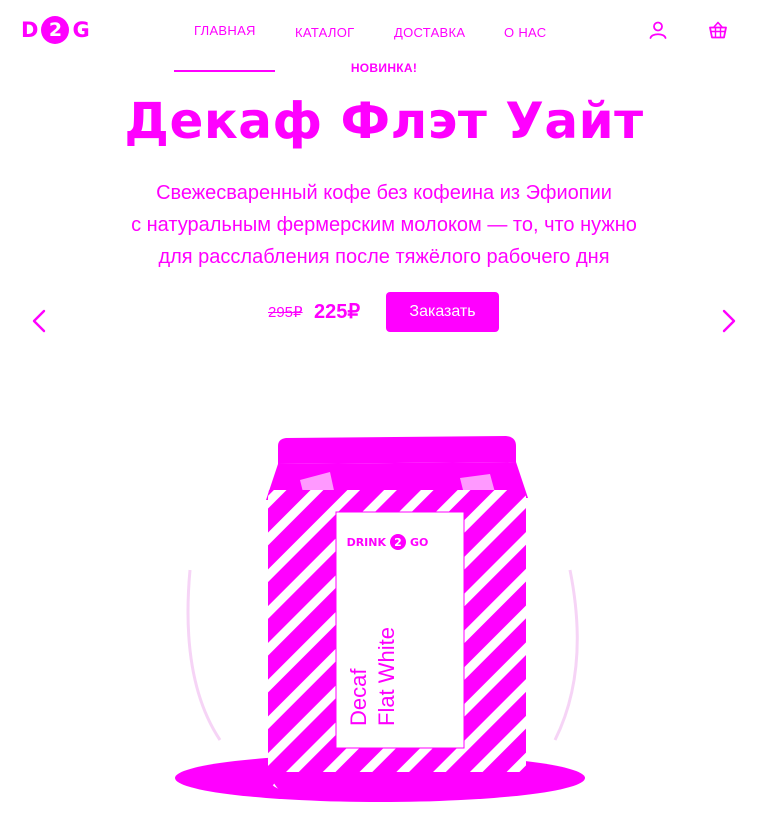  What do you see at coordinates (384, 121) in the screenshot?
I see `page-title: Декаф Флэт Уайт` at bounding box center [384, 121].